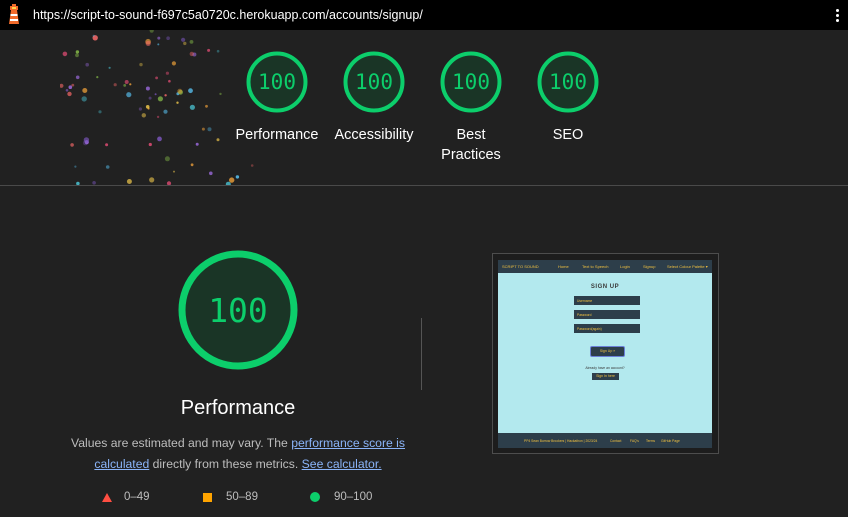 The image size is (848, 517). What do you see at coordinates (616, 441) in the screenshot?
I see `screenshot-footer-item: Contact` at bounding box center [616, 441].